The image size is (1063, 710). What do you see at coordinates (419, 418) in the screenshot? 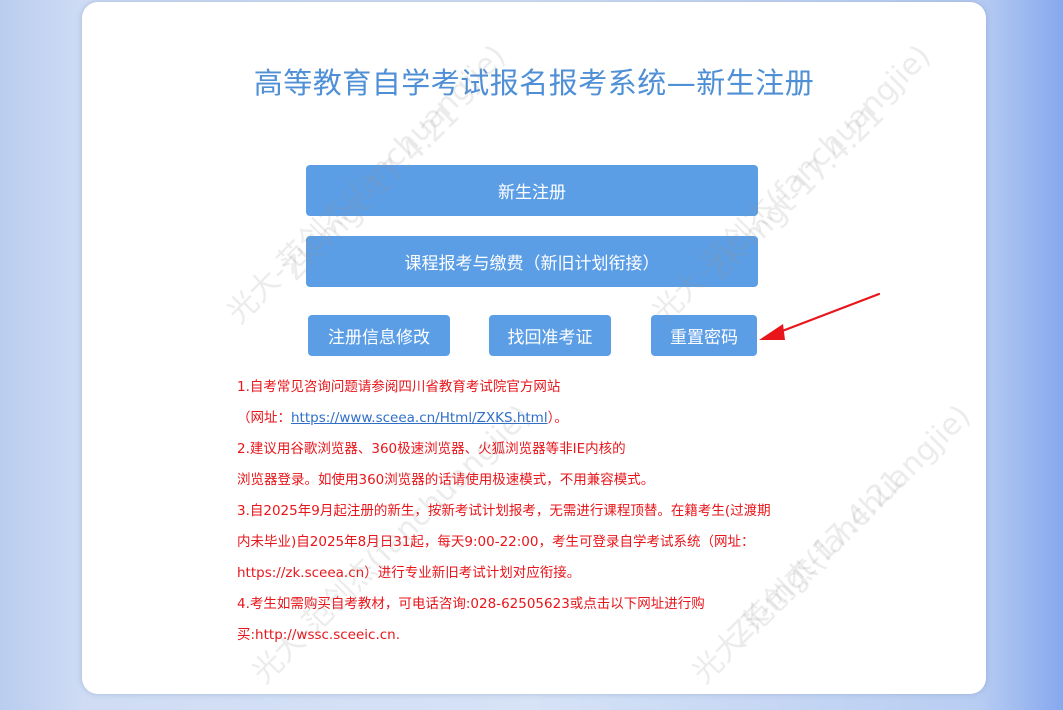
I see `sceea-faq-link: https://www.sceea.cn/Html/ZXKS.html` at bounding box center [419, 418].